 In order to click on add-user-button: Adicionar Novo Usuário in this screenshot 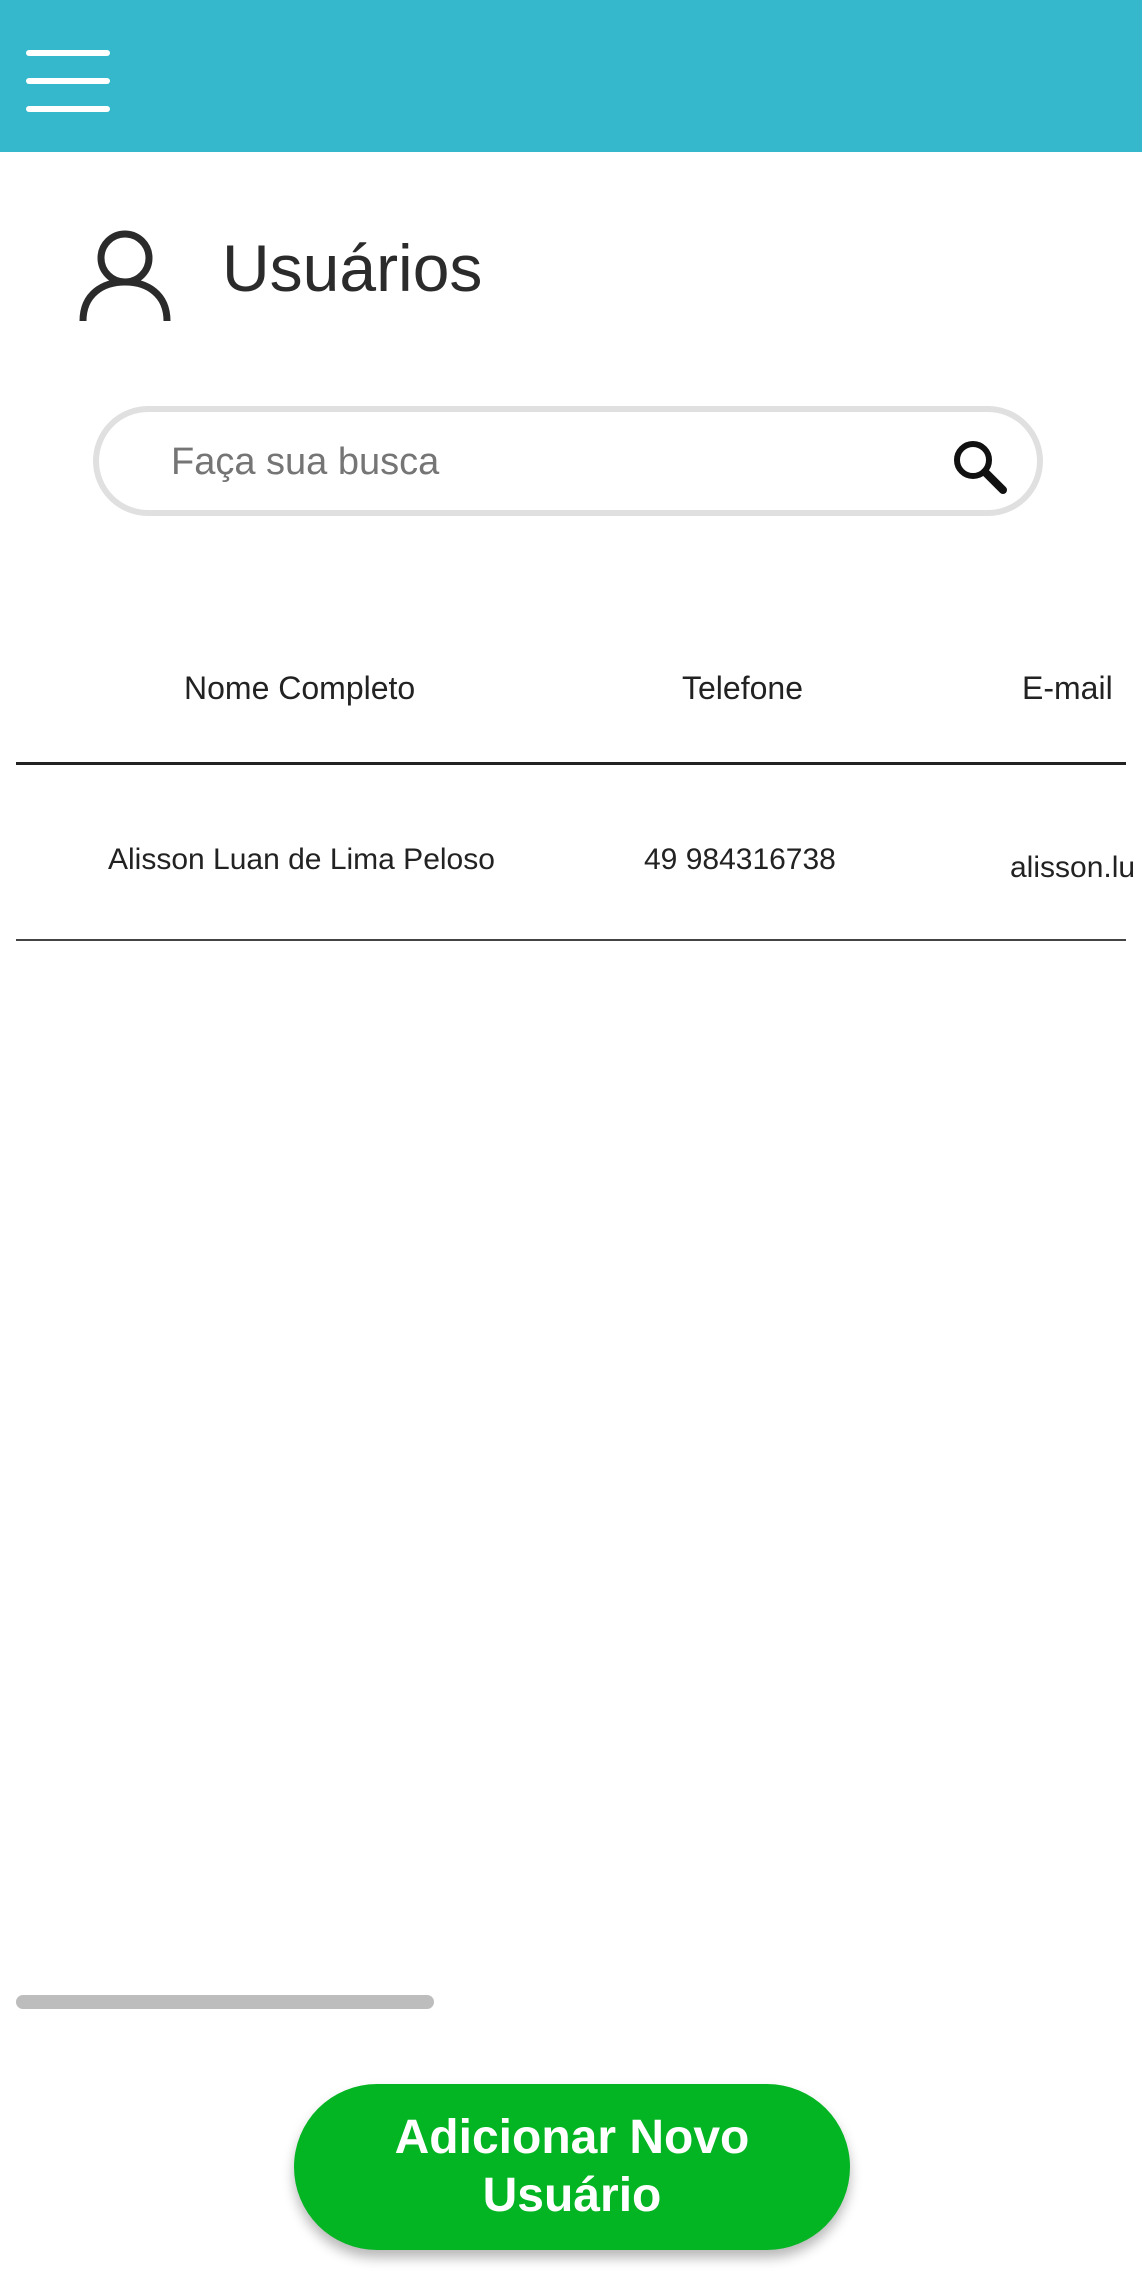, I will do `click(572, 2167)`.